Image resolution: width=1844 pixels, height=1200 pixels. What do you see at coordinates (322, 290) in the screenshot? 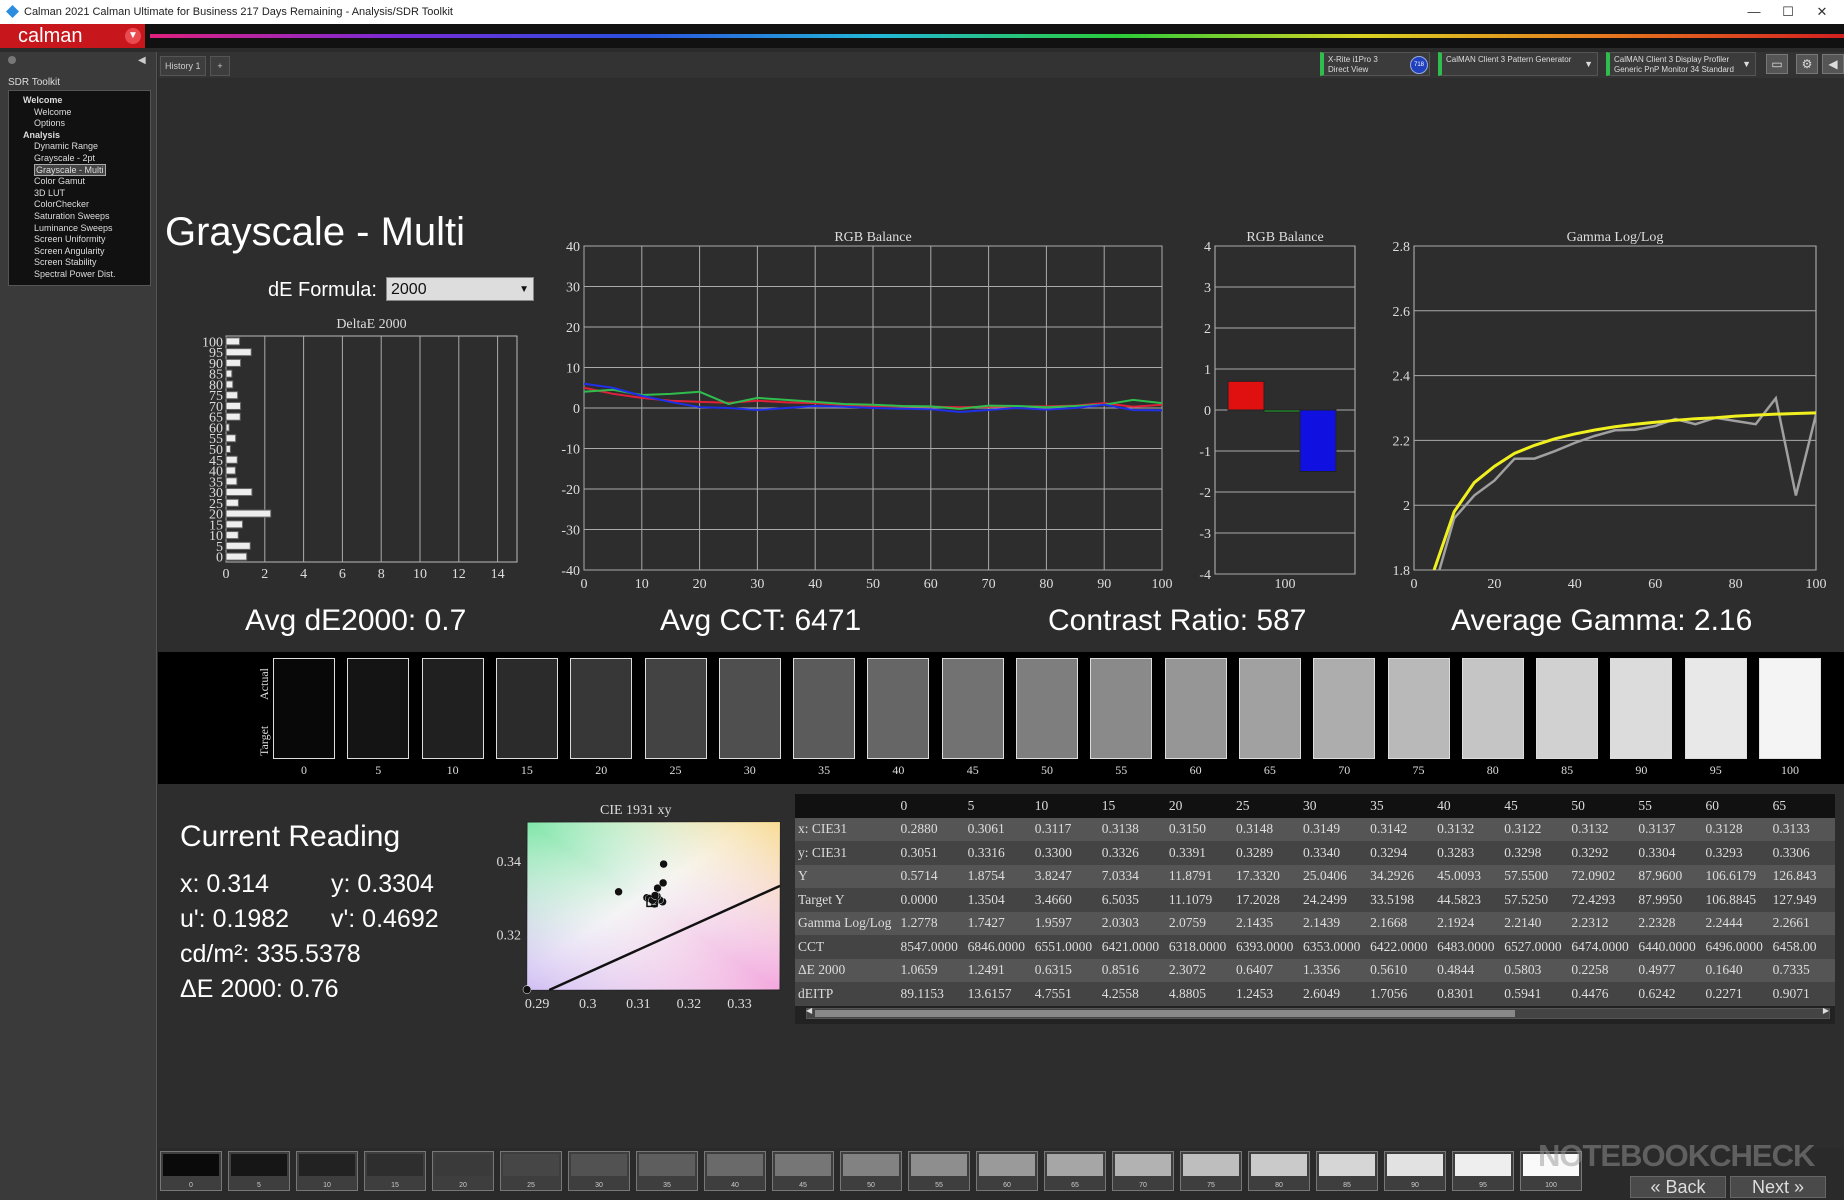
I see `de-formula-label: dE Formula:` at bounding box center [322, 290].